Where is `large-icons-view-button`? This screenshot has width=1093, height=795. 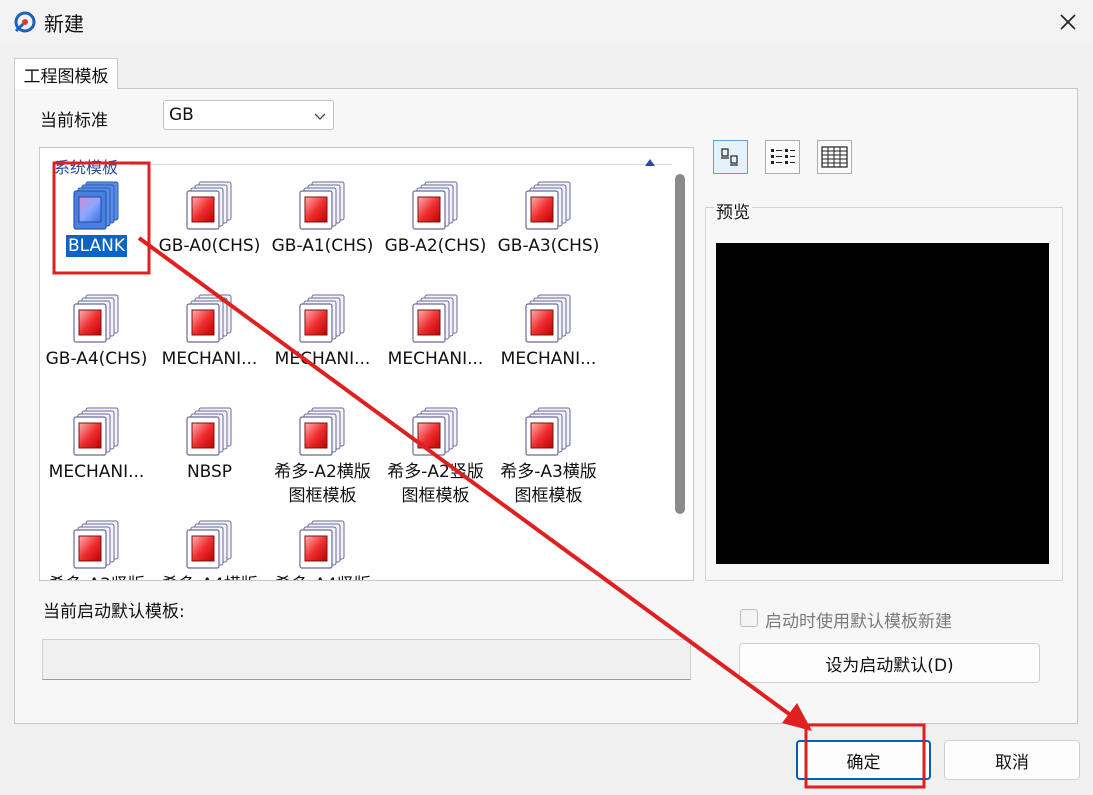 large-icons-view-button is located at coordinates (730, 157).